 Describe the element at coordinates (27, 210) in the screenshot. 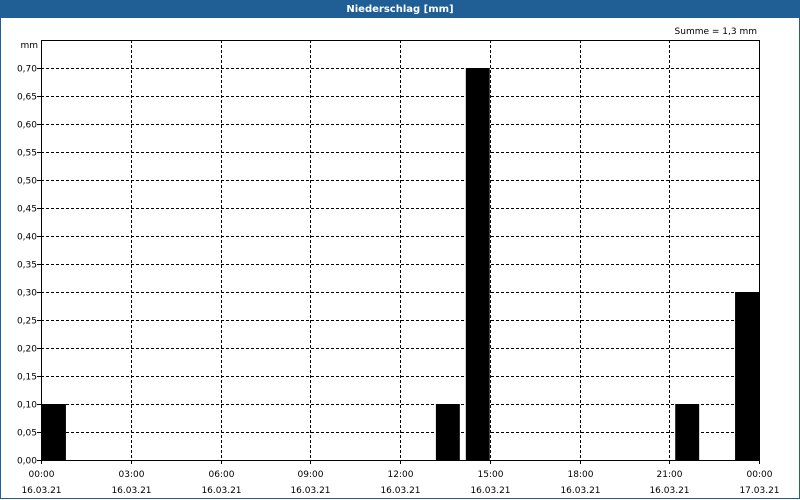

I see `y-tick-label: 0,45` at that location.